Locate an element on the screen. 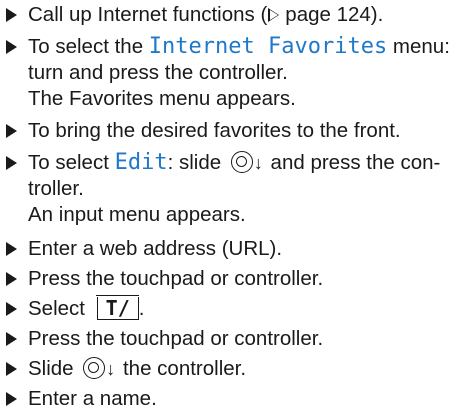 The width and height of the screenshot is (458, 412). step-select-edit-cont: troller. is located at coordinates (56, 188).